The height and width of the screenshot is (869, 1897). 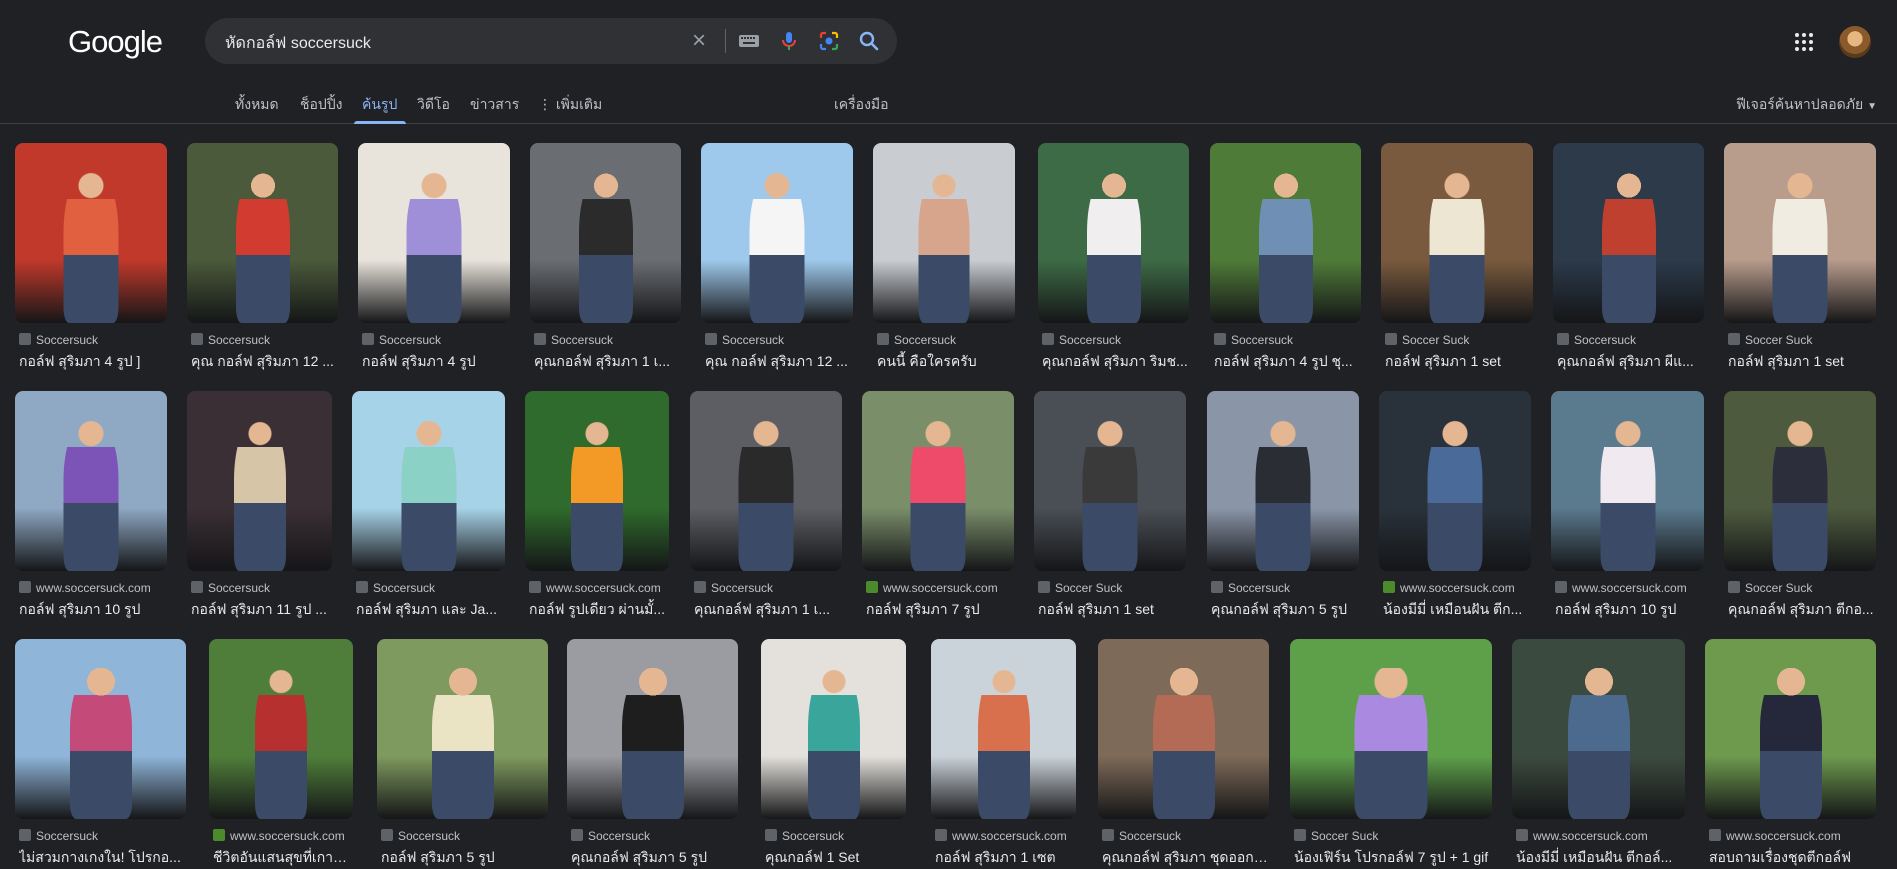 I want to click on result-title: กอล์ฟ สุริมภา 10 รูป, so click(x=93, y=610).